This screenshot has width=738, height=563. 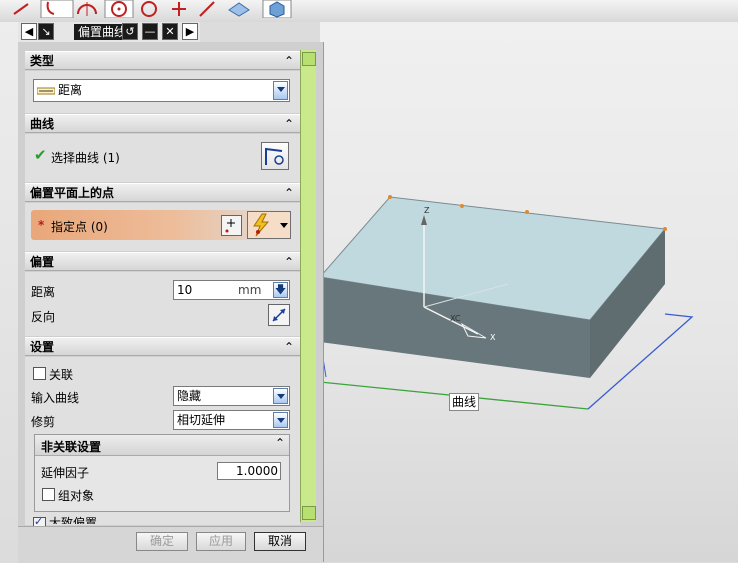 What do you see at coordinates (65, 473) in the screenshot?
I see `extend-factor-label: 延伸因子` at bounding box center [65, 473].